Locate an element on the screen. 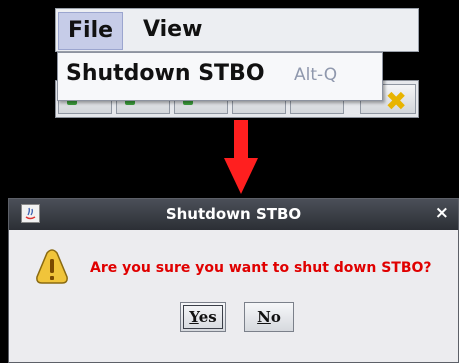  menu-item-label: Shutdown STBO is located at coordinates (165, 73).